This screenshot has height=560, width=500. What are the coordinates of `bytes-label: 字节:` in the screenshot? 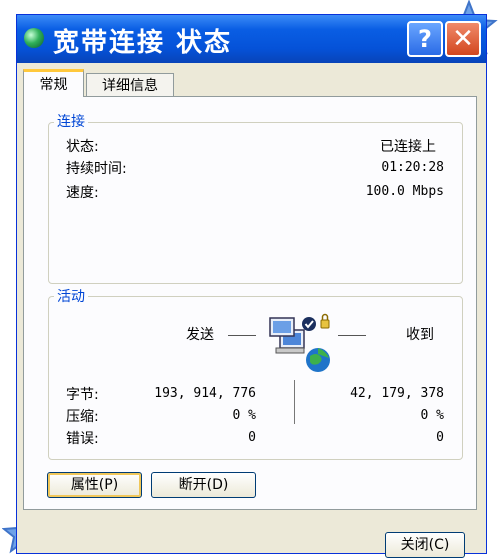 It's located at (82, 395).